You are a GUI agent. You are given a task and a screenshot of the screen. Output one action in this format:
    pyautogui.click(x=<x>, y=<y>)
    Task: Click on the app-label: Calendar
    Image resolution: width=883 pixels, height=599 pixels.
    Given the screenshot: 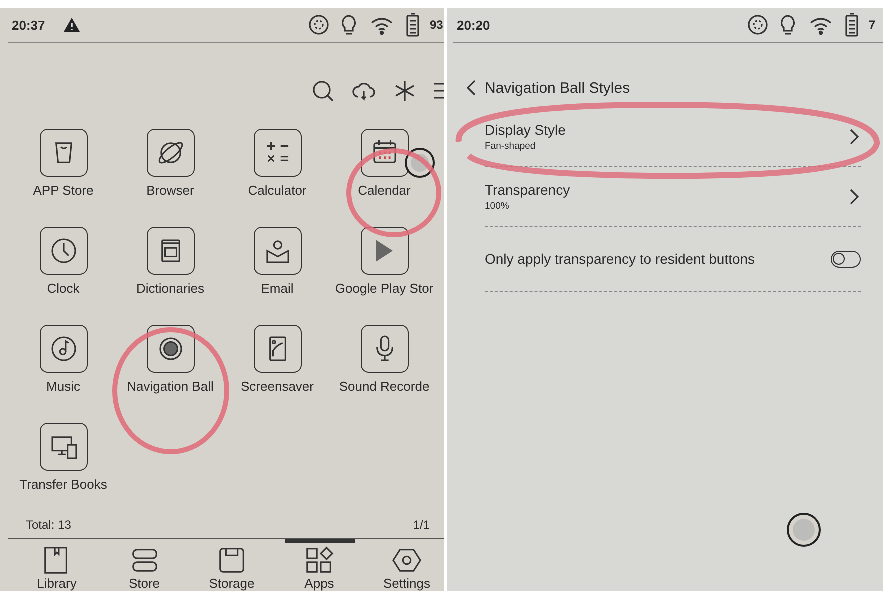 What is the action you would take?
    pyautogui.click(x=384, y=190)
    